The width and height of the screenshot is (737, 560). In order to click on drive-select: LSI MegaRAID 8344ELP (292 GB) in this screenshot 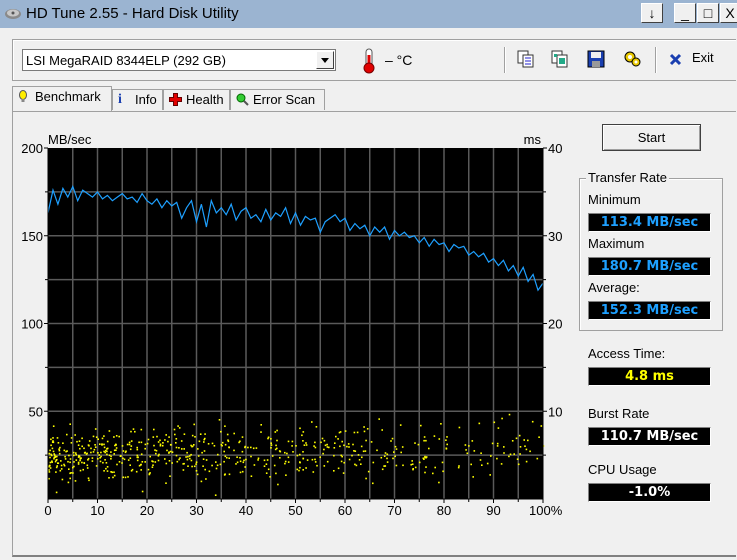, I will do `click(179, 60)`.